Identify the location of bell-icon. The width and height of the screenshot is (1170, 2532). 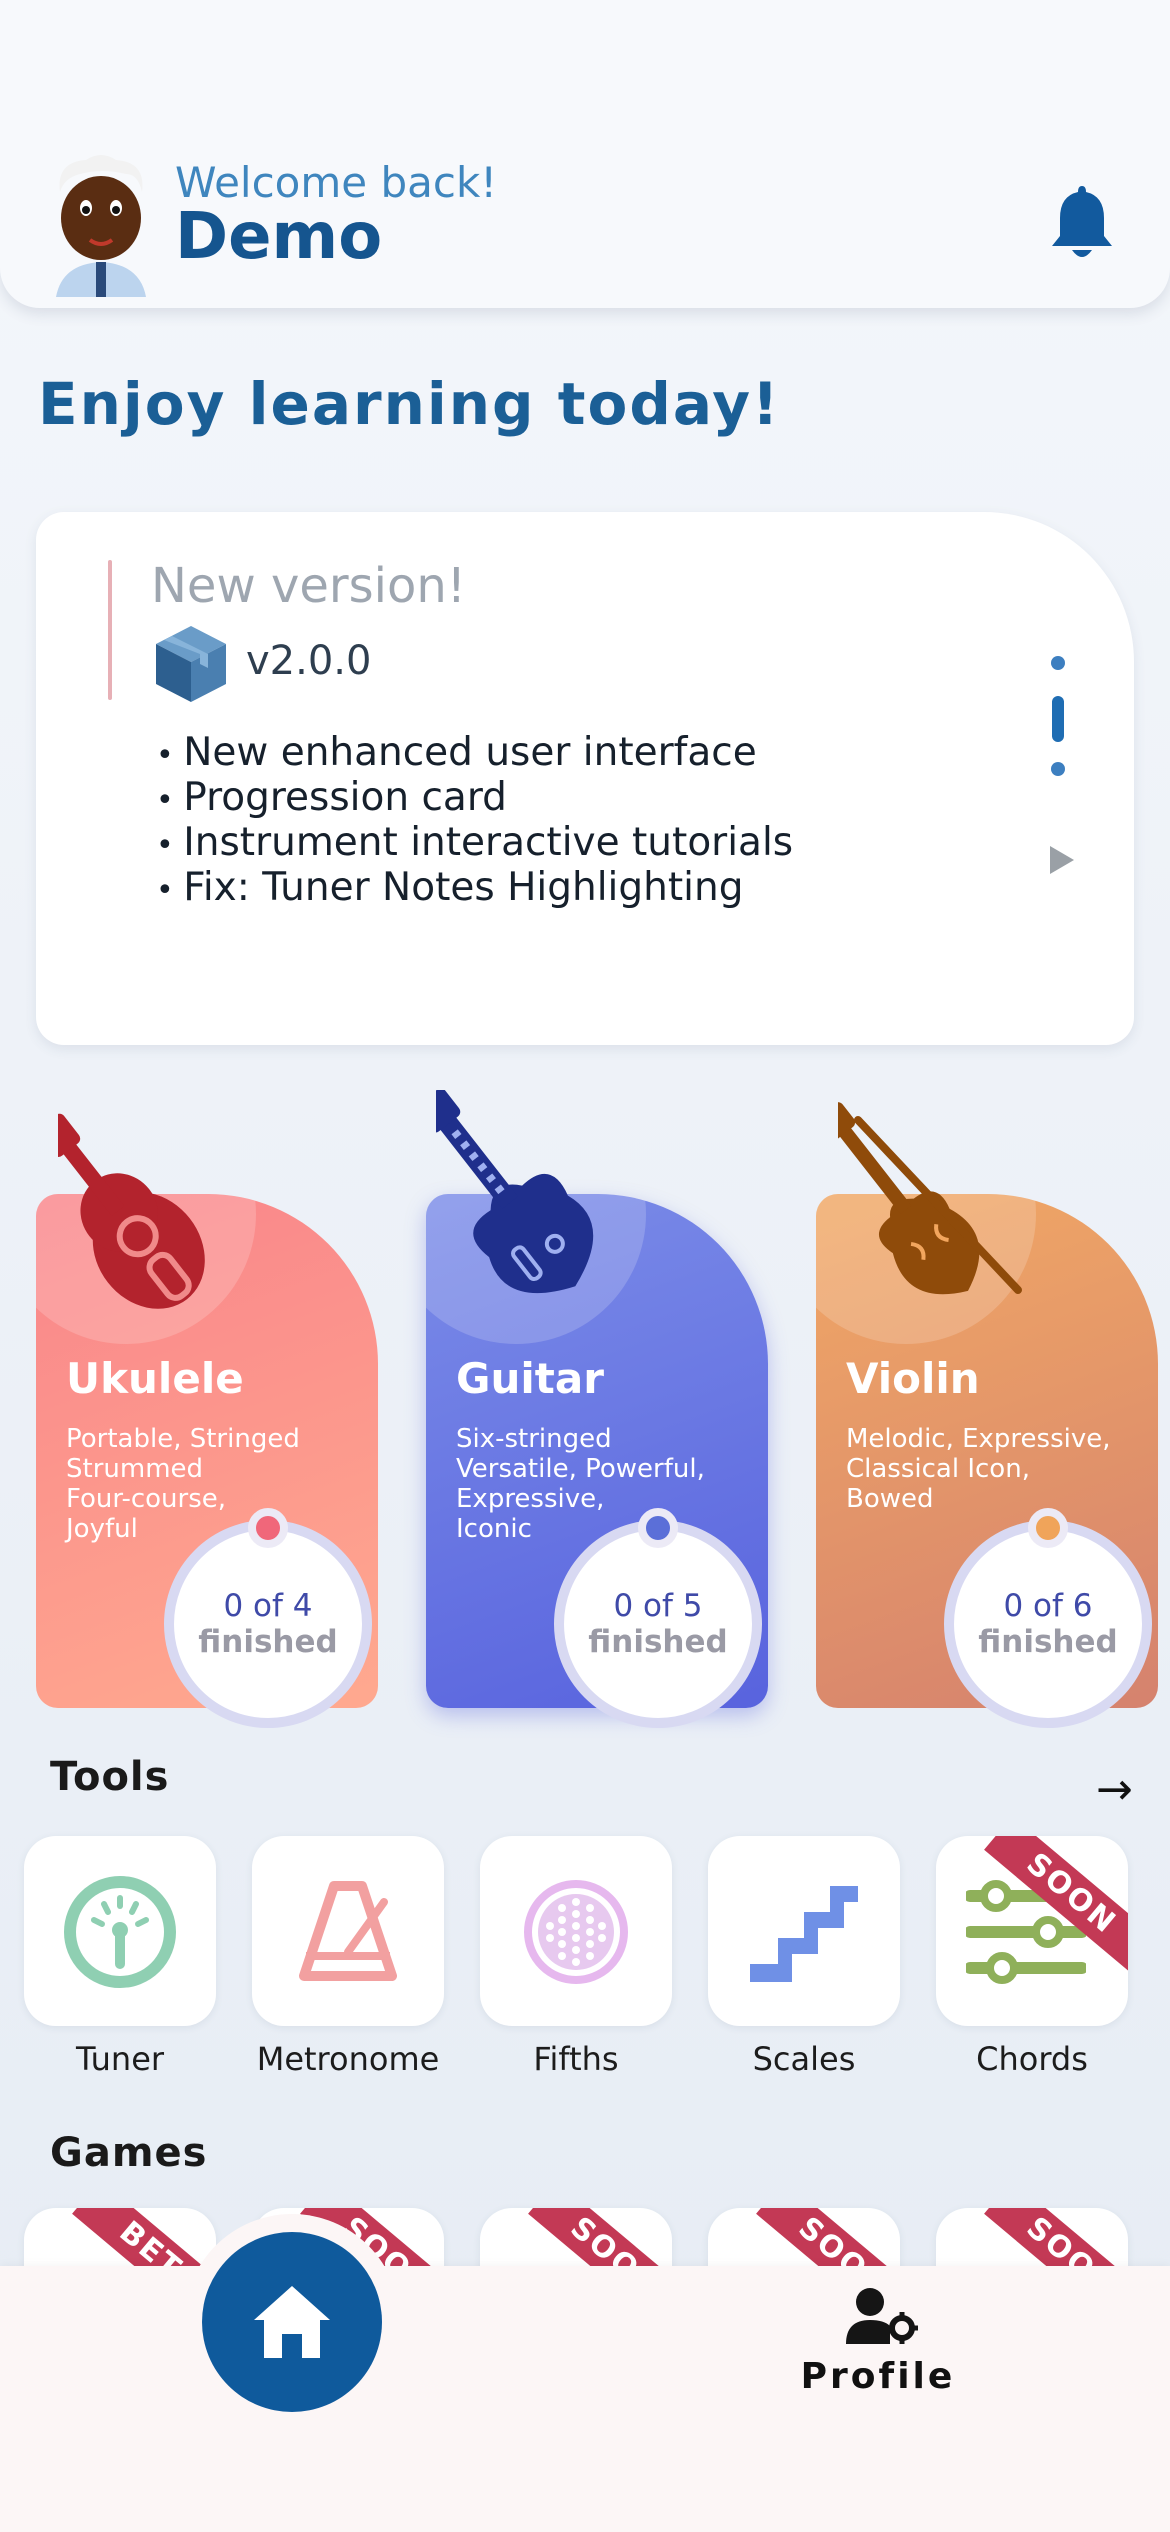
(1082, 222).